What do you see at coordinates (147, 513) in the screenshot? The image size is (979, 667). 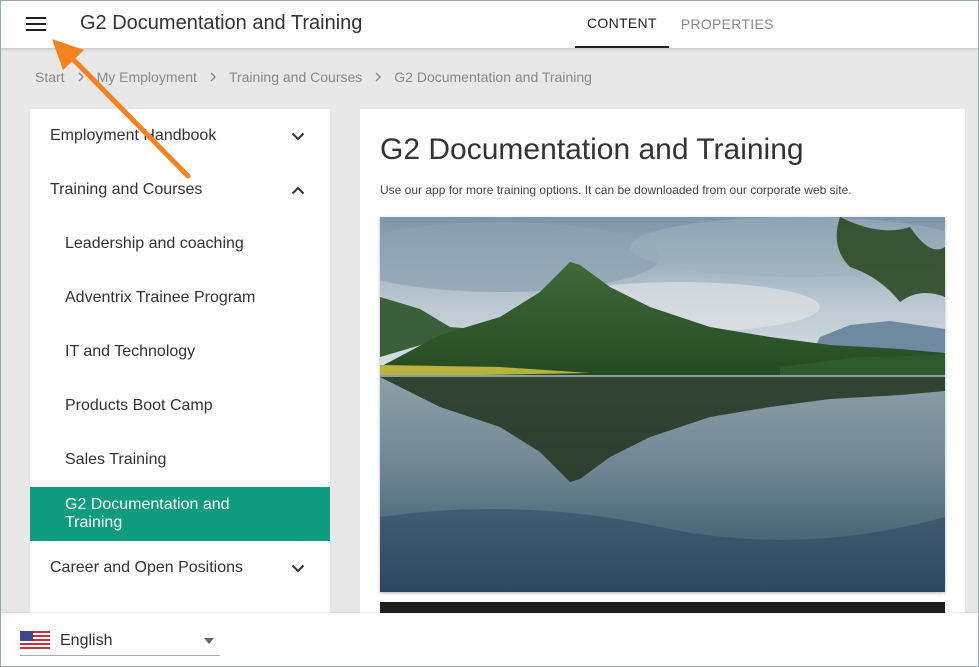 I see `sidebar-item-label: G2 Documentation and Training` at bounding box center [147, 513].